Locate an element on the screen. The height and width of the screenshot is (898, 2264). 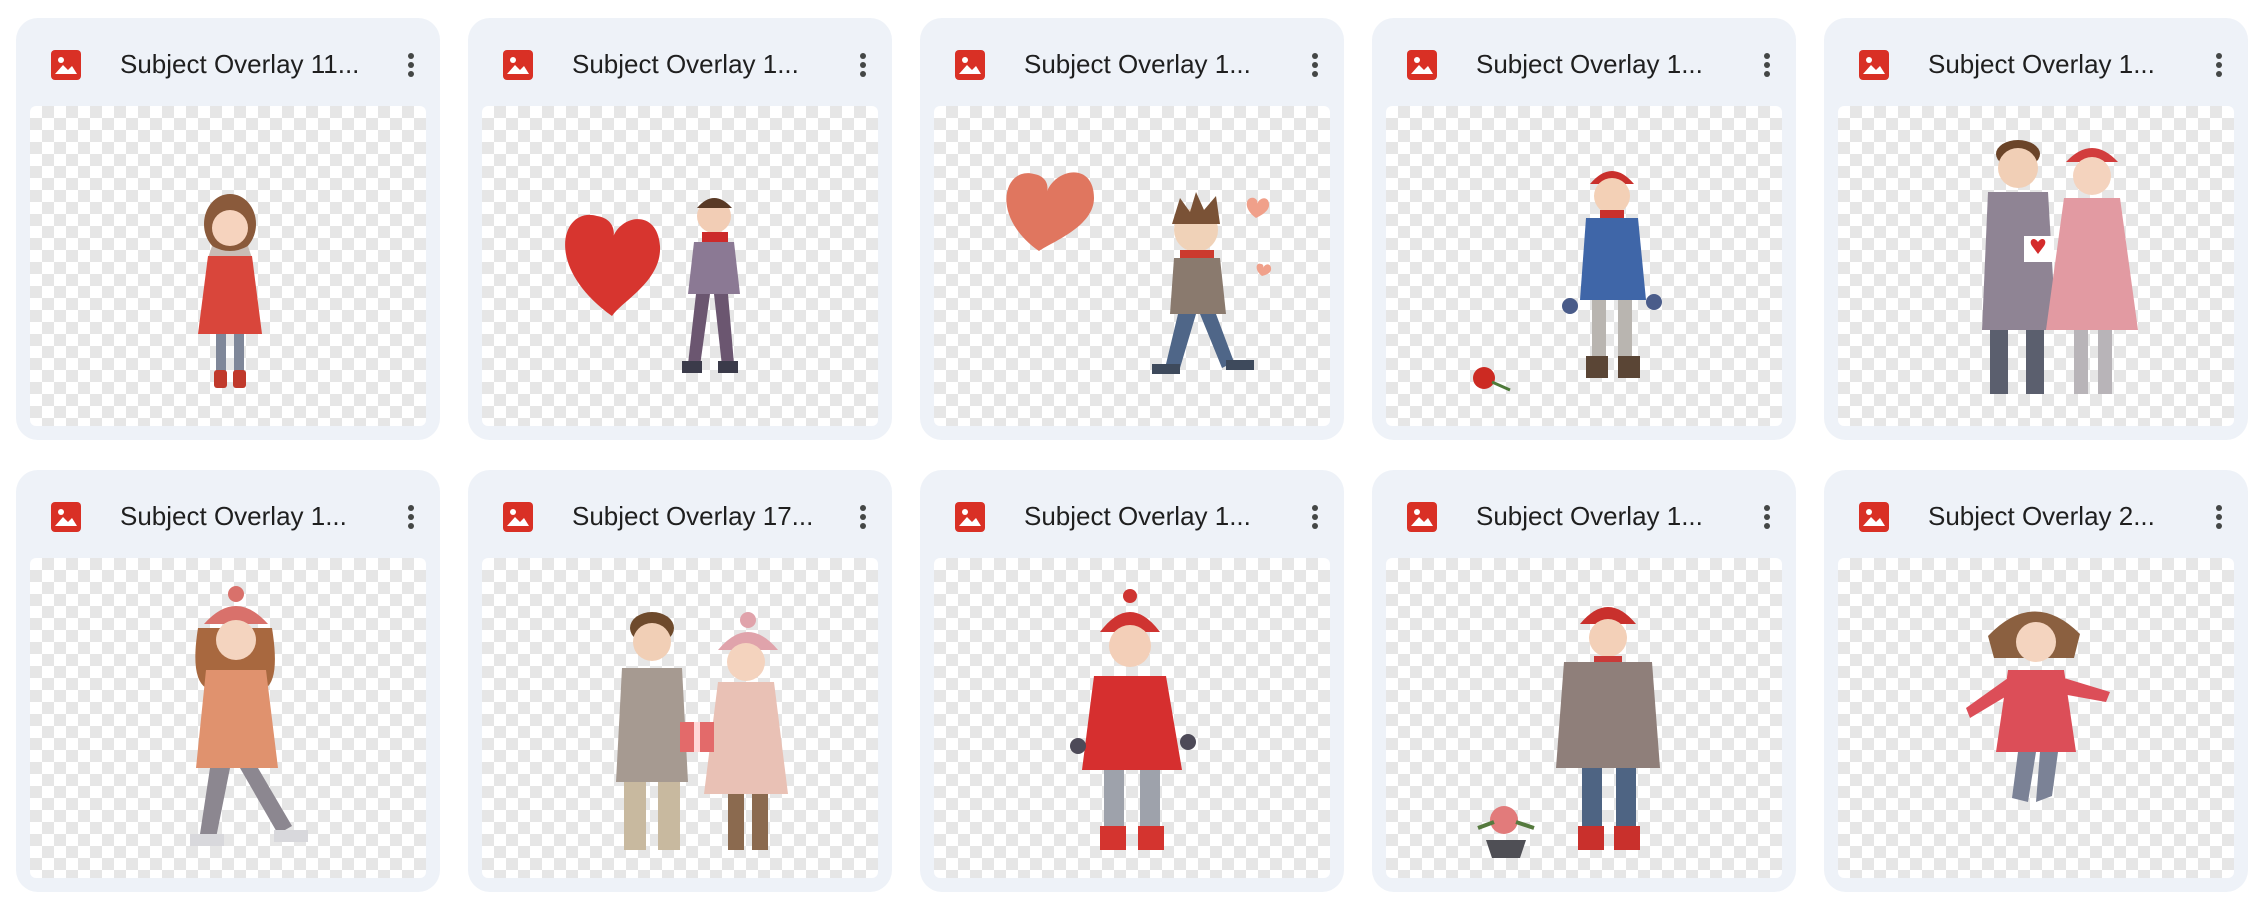
kid-red-jacket-illustration is located at coordinates (1133, 719).